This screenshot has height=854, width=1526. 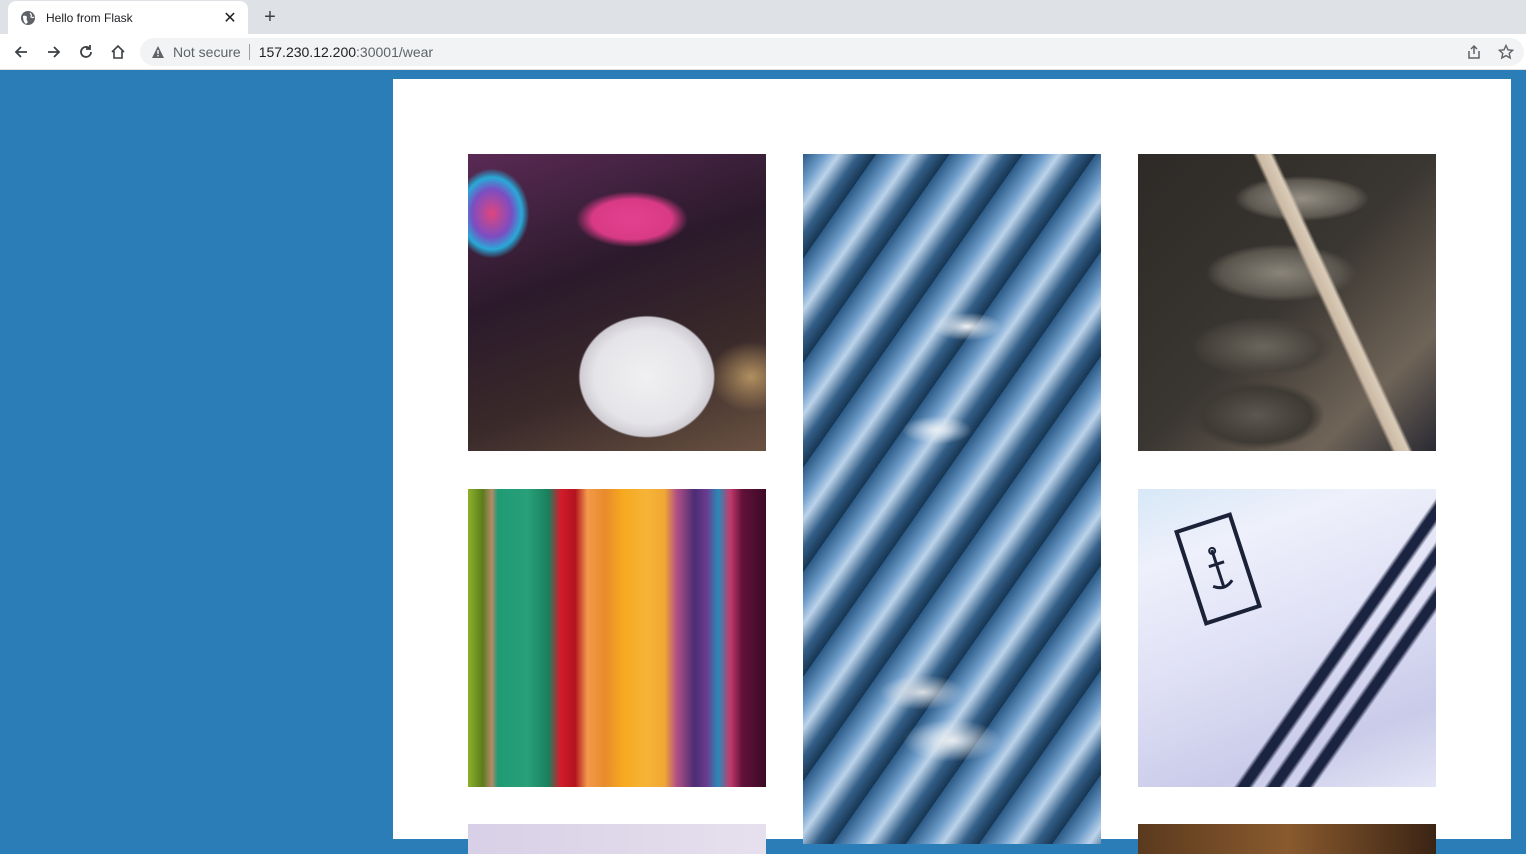 What do you see at coordinates (21, 52) in the screenshot?
I see `back-arrow-icon` at bounding box center [21, 52].